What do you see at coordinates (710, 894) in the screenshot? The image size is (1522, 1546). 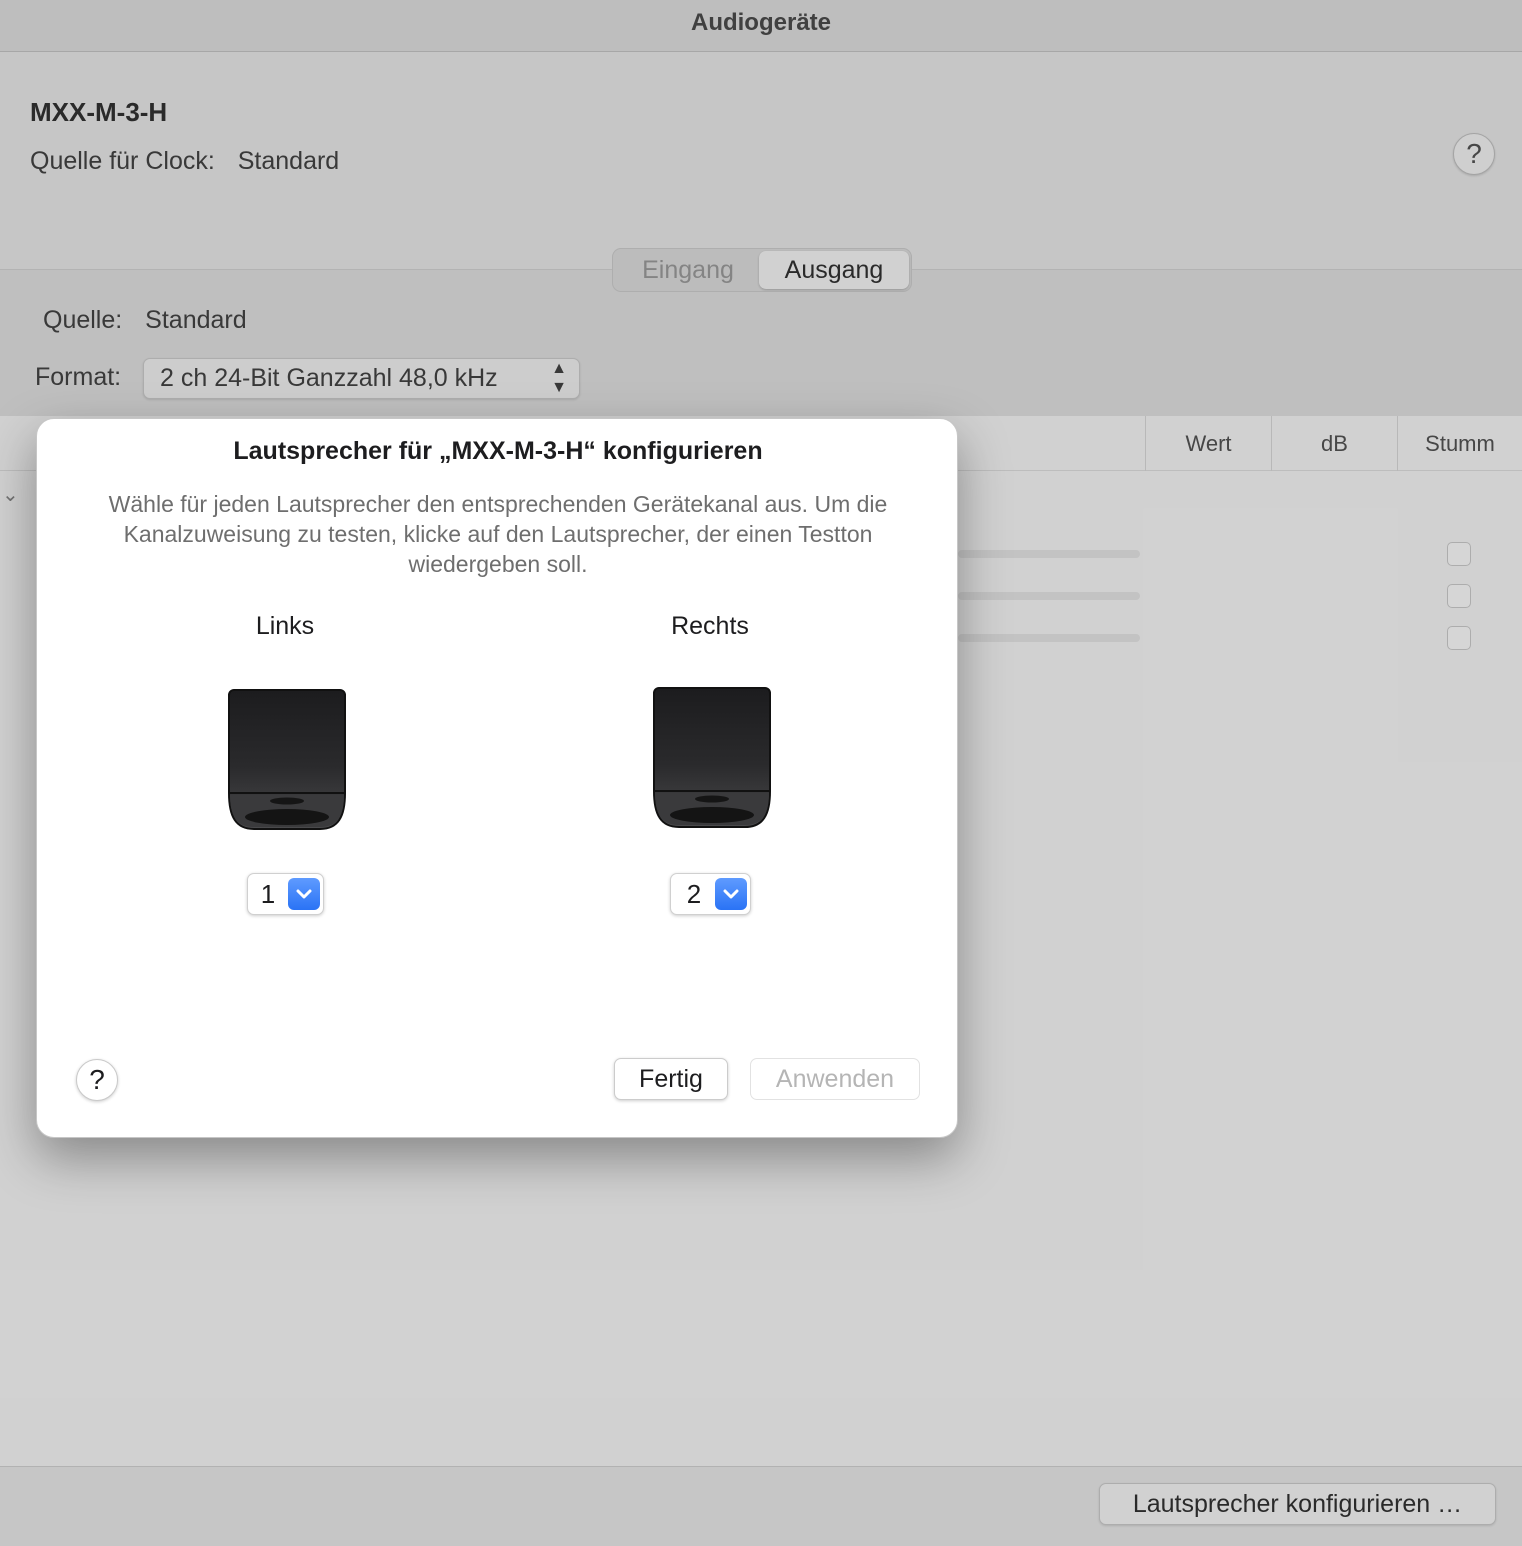 I see `right-channel-select: 2` at bounding box center [710, 894].